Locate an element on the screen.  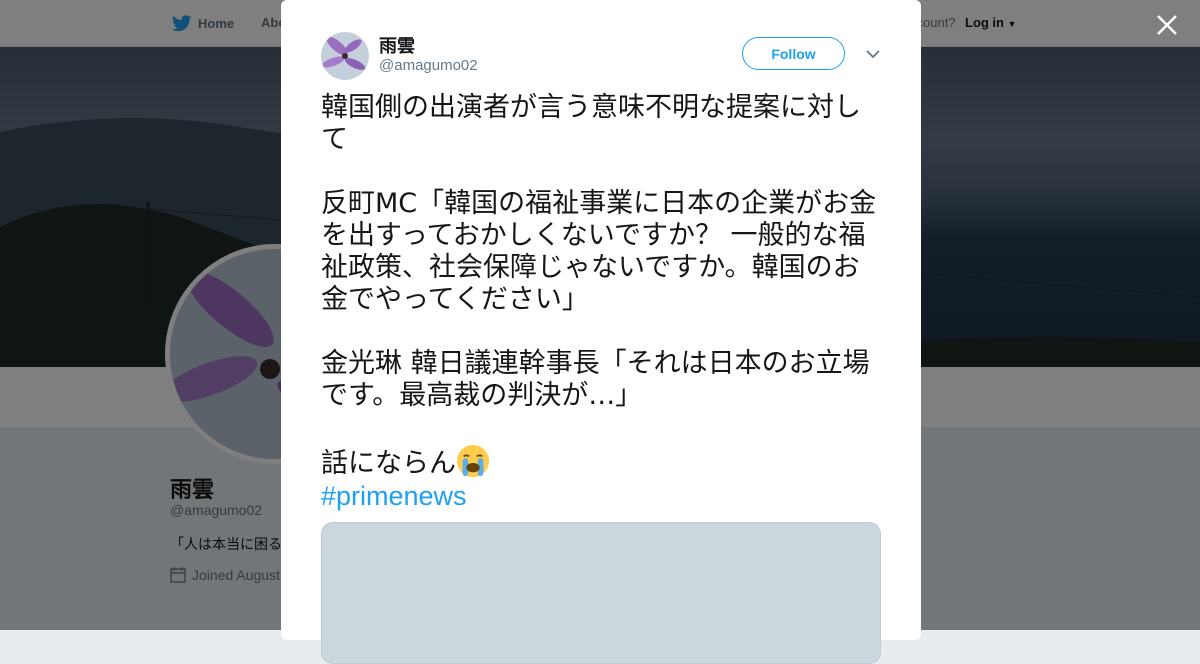
tweet-paragraph: 金光琳 韓日議連幹事長「それは日本のお立場です。最高裁の判決が…」 is located at coordinates (595, 379).